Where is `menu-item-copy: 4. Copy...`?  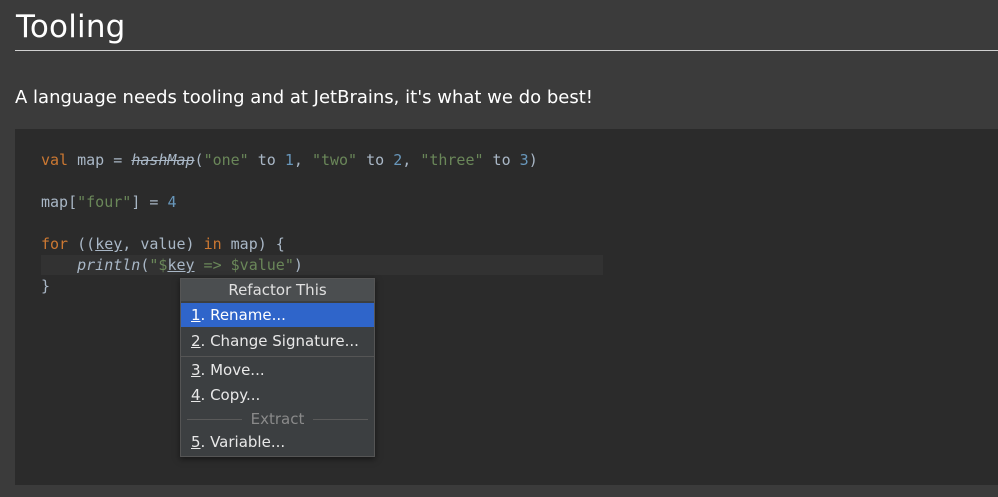
menu-item-copy: 4. Copy... is located at coordinates (277, 395).